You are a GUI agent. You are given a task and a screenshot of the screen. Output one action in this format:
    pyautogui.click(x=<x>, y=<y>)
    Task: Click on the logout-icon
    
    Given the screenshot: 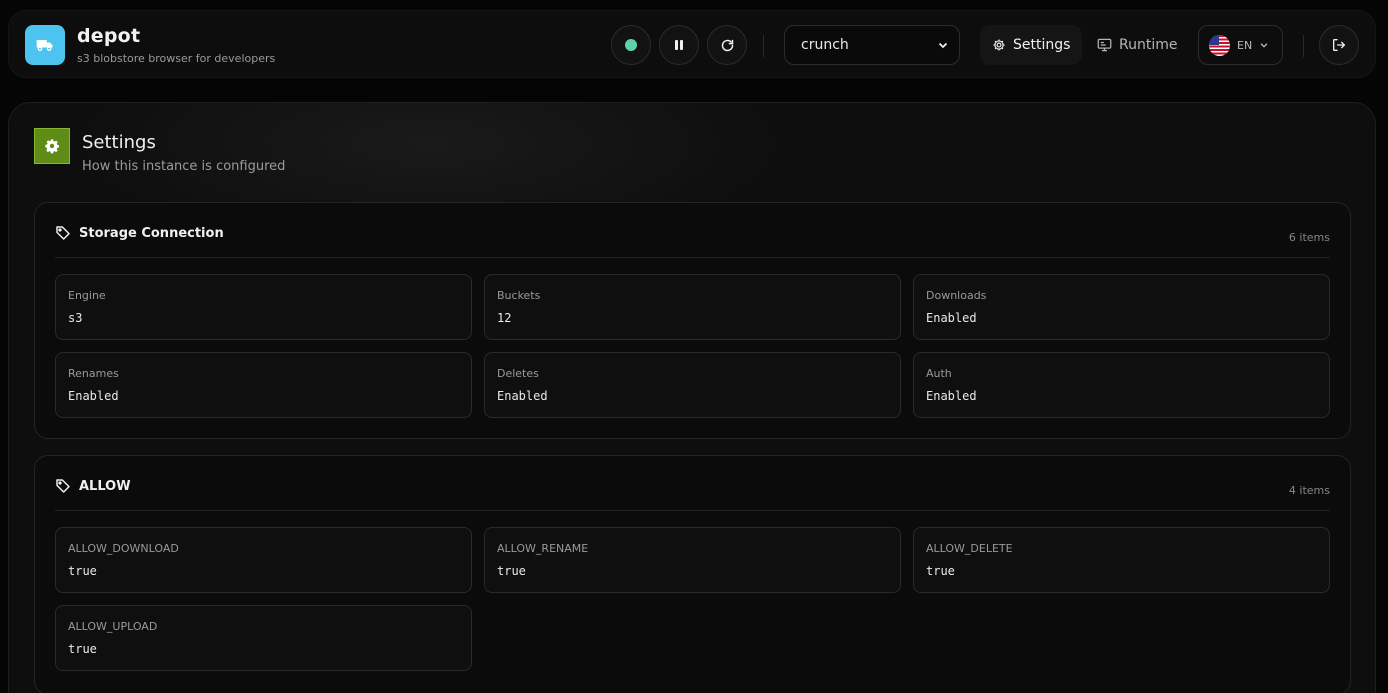 What is the action you would take?
    pyautogui.click(x=1339, y=45)
    